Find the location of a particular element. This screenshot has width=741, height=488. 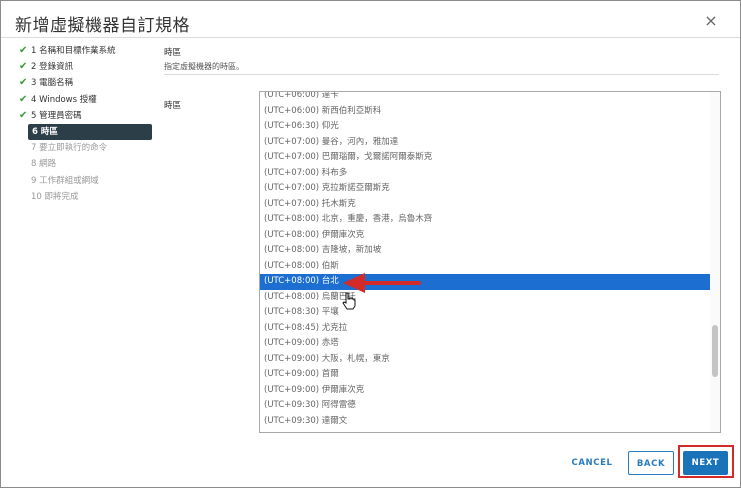

next-button-highlight is located at coordinates (706, 461).